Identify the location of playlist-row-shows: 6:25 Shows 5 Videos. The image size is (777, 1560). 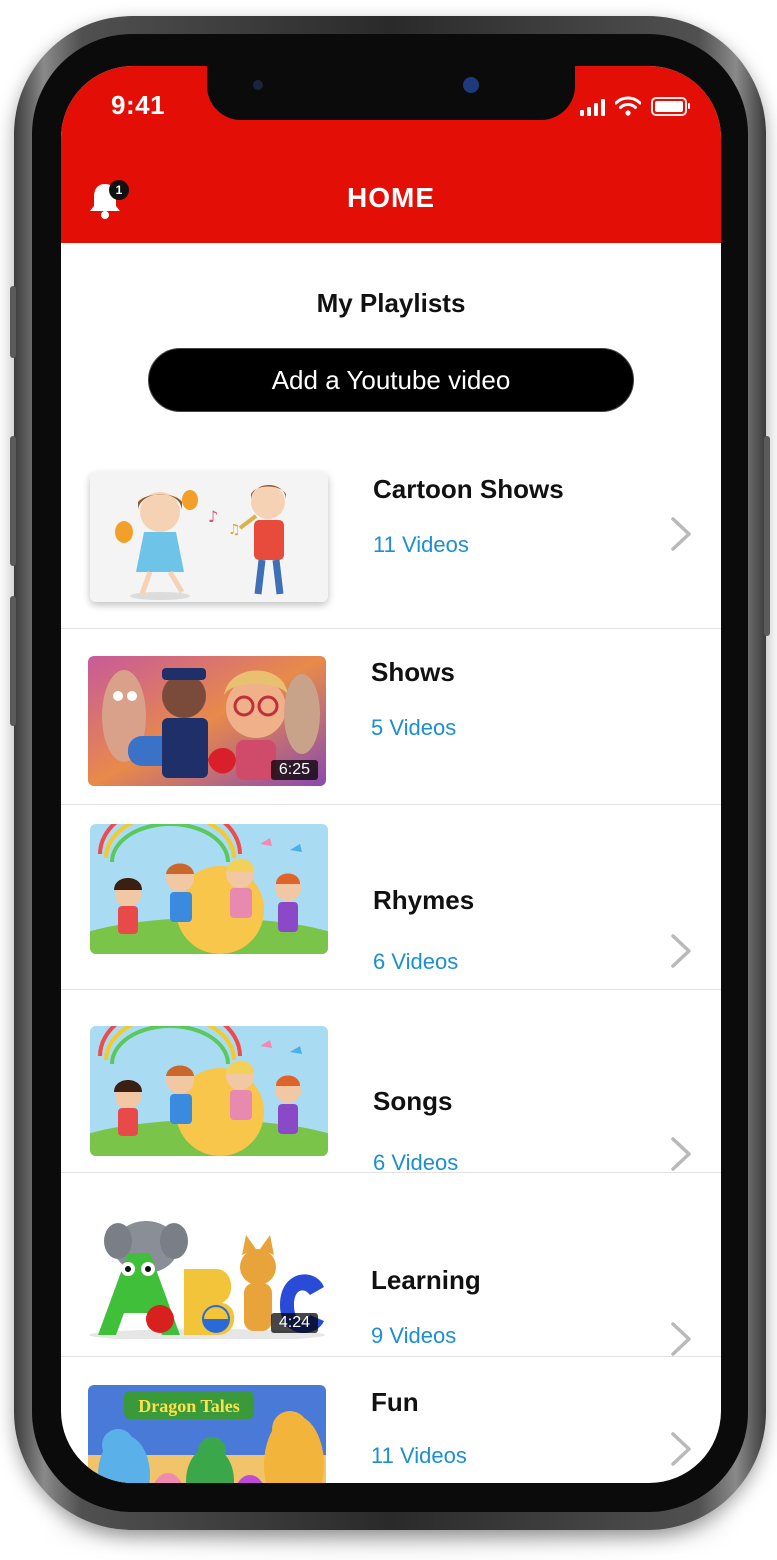
(391, 716).